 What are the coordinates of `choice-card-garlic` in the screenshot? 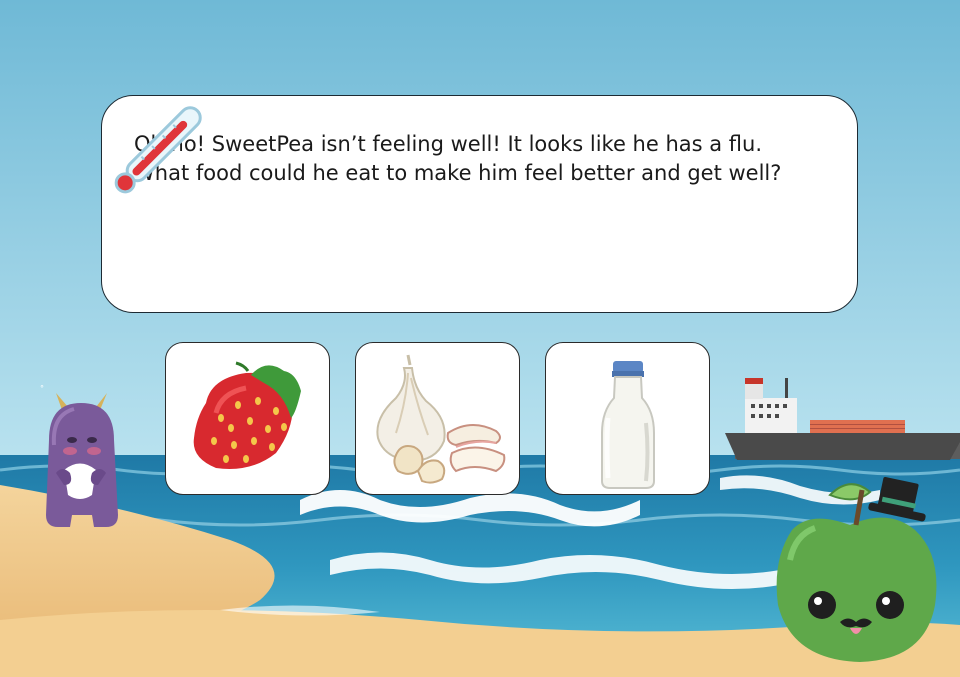 It's located at (437, 418).